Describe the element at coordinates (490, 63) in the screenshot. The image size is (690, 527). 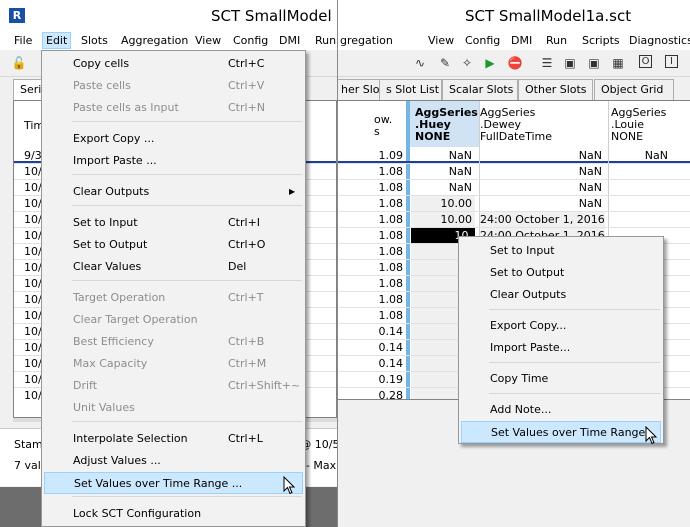
I see `play-icon: ▶` at that location.